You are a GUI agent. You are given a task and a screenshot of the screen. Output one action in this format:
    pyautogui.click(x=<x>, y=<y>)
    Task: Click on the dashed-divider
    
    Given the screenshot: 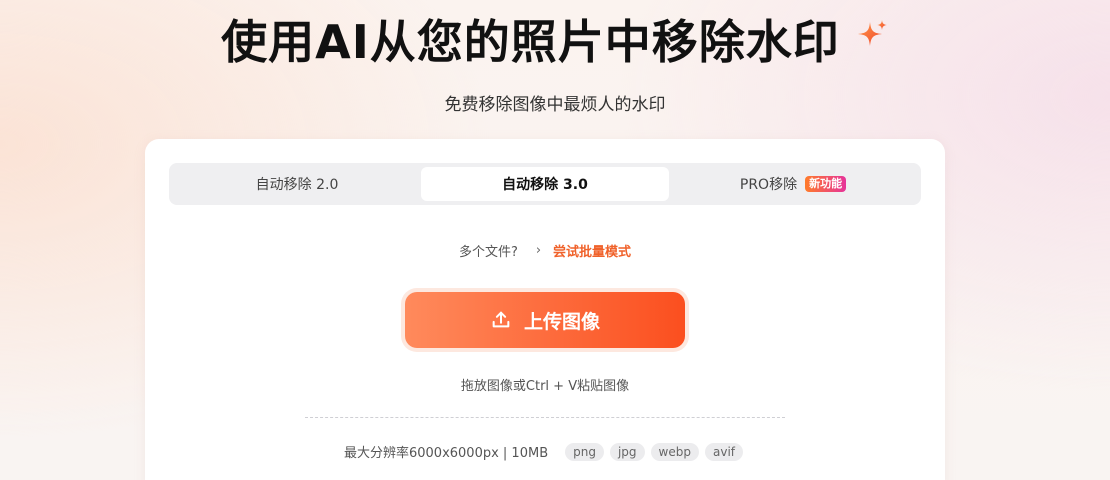 What is the action you would take?
    pyautogui.click(x=545, y=417)
    